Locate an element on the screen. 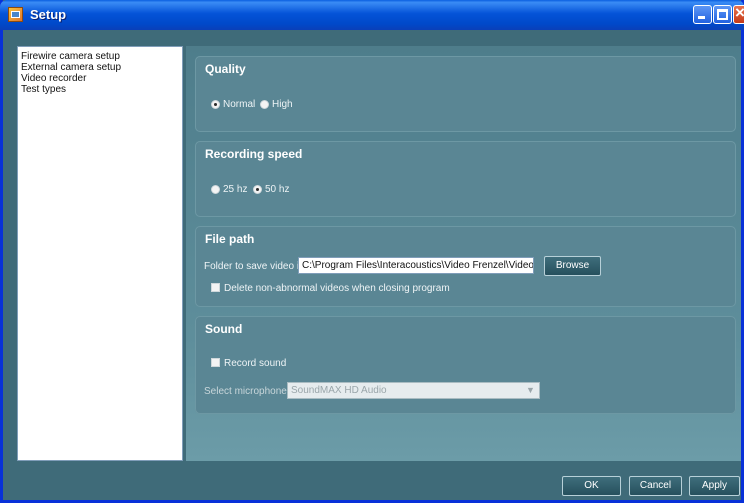  quality-title: Quality is located at coordinates (225, 69).